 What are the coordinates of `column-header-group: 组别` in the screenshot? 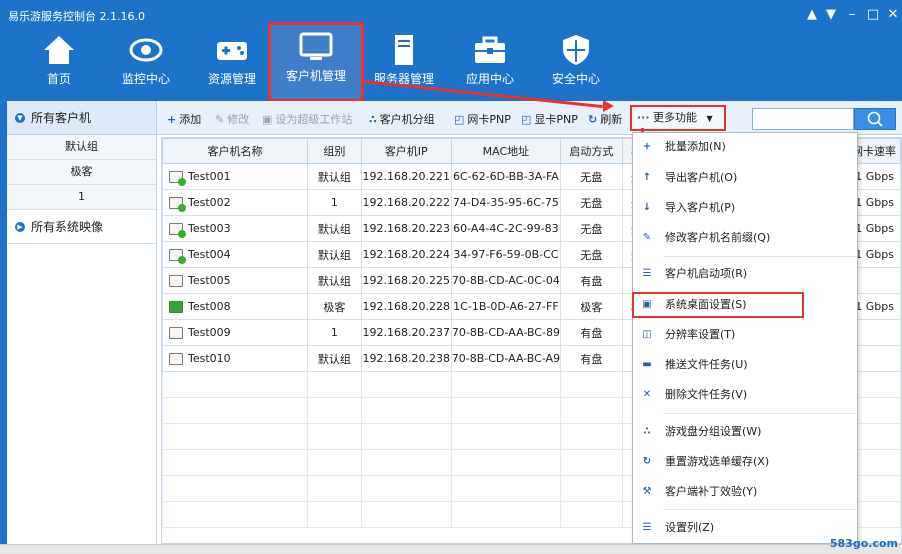 It's located at (334, 151).